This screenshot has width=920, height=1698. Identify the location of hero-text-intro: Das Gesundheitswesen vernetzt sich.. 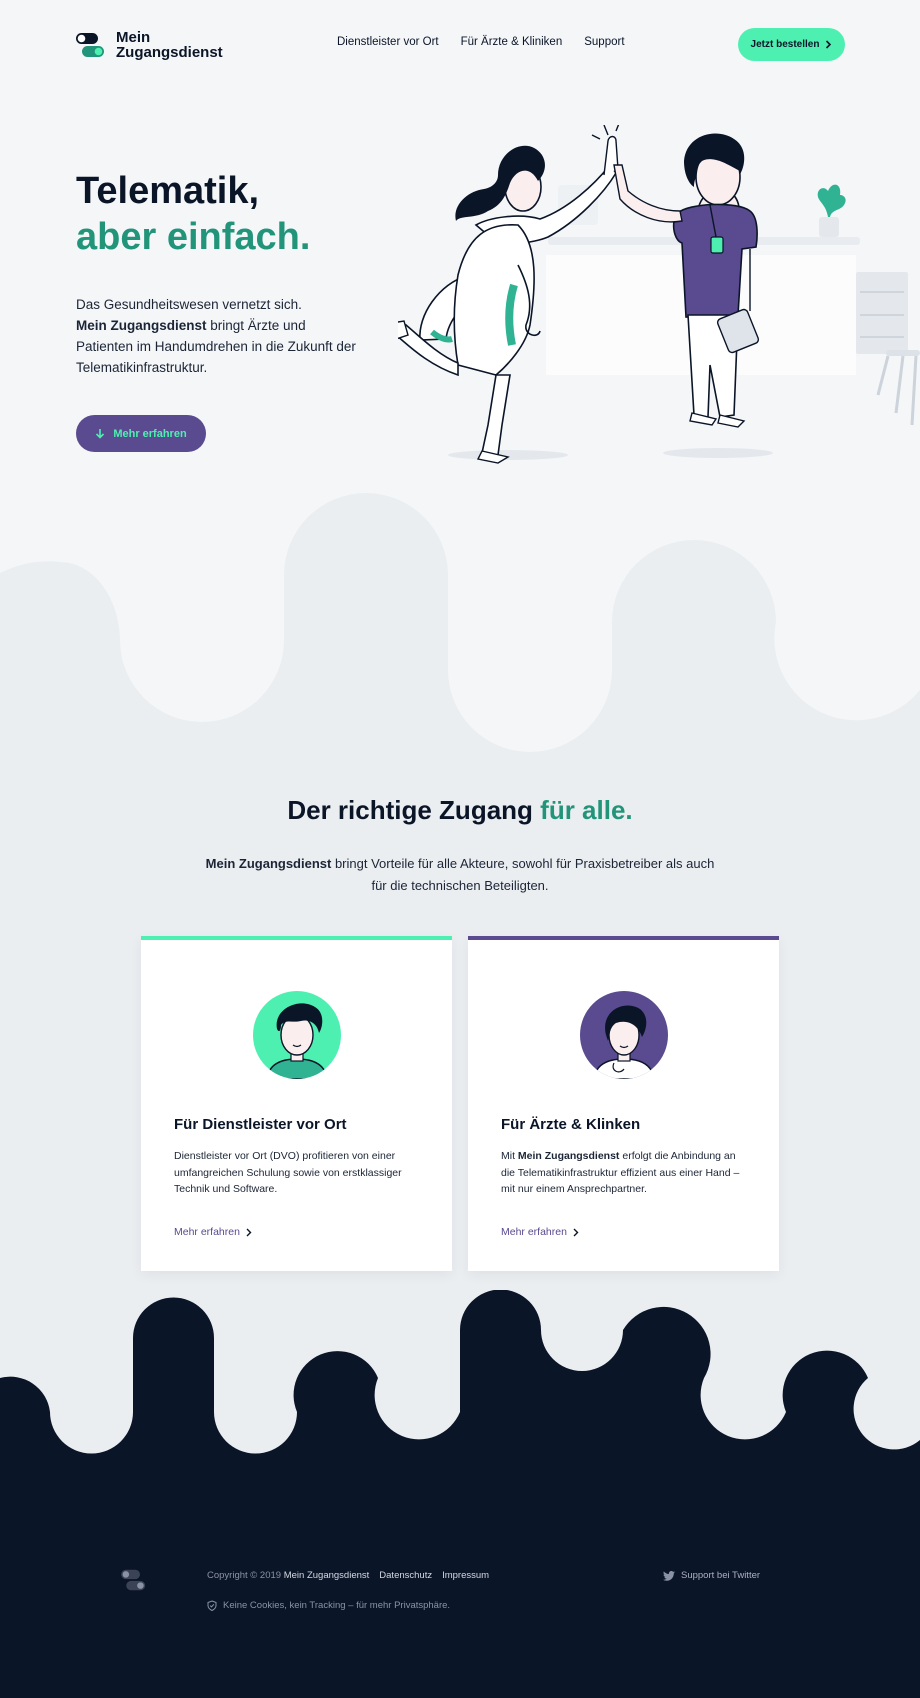
(189, 304).